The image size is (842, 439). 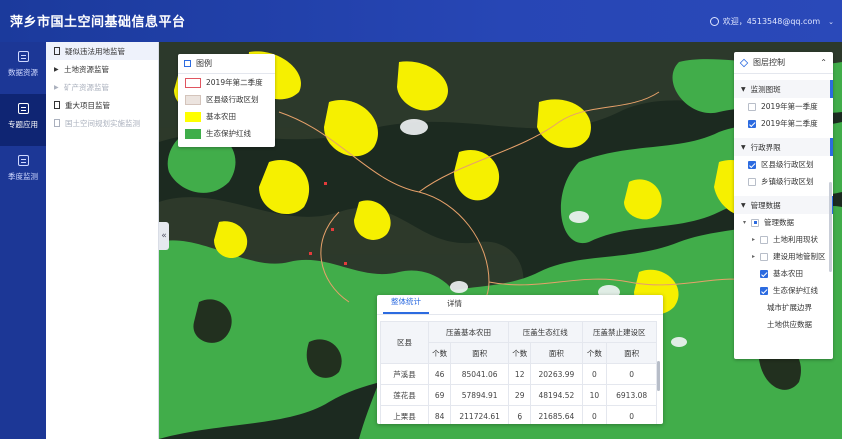 What do you see at coordinates (556, 395) in the screenshot?
I see `table-cell: 48194.52` at bounding box center [556, 395].